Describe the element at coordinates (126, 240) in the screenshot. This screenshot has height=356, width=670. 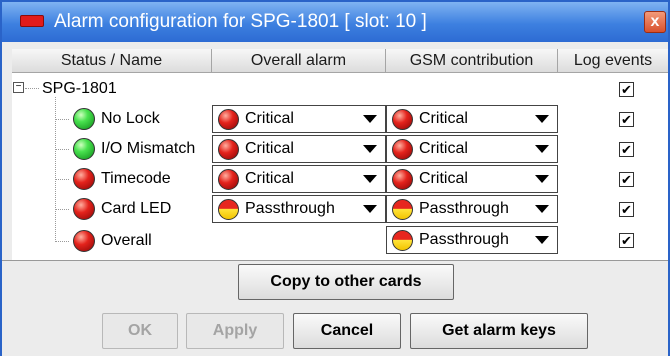
I see `row-name-overall: Overall` at that location.